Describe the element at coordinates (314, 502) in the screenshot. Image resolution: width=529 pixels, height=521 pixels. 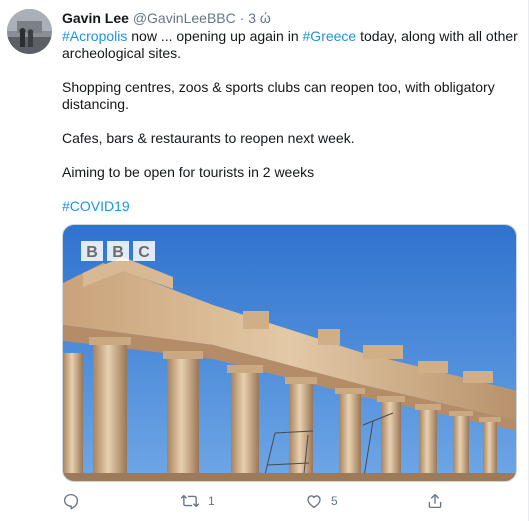
I see `heart-icon` at that location.